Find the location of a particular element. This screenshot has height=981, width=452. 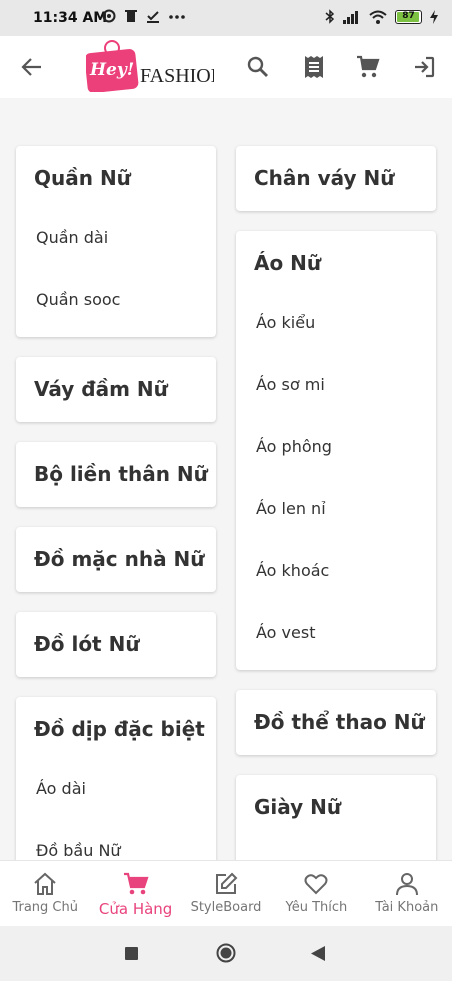

nav-account-label: Tài Khoản is located at coordinates (407, 907).